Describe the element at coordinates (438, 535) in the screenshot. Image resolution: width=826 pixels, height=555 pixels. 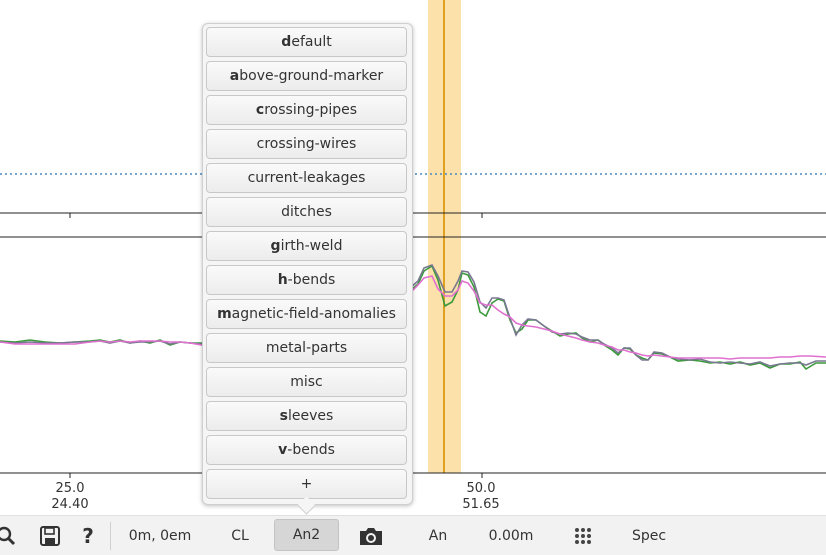
I see `an-button: An` at that location.